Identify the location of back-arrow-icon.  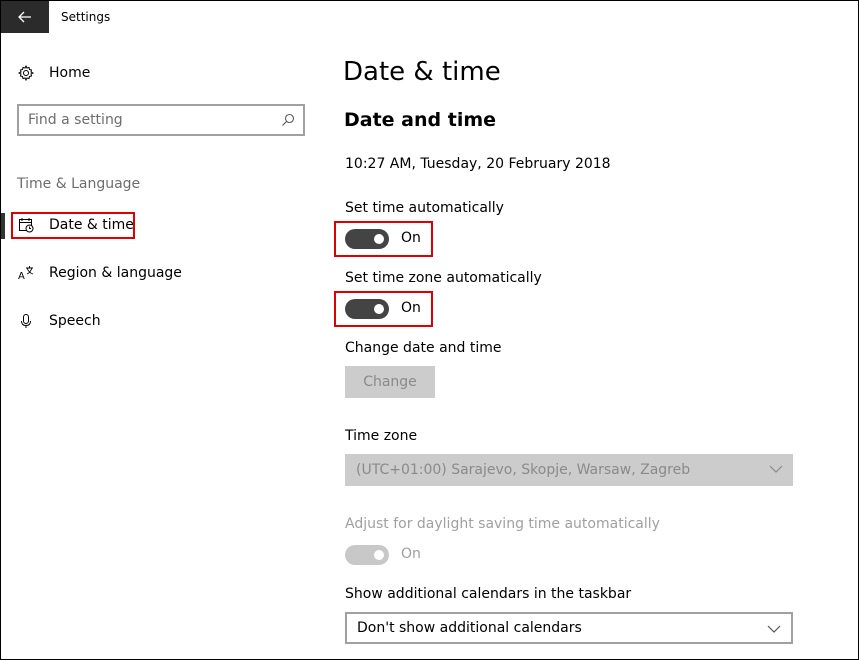
(24, 17).